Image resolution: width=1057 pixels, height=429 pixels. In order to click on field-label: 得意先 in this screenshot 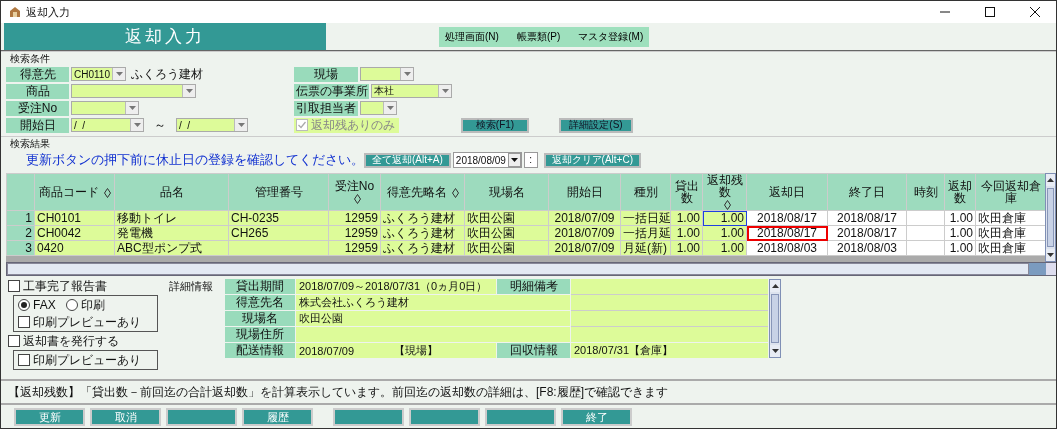, I will do `click(37, 74)`.